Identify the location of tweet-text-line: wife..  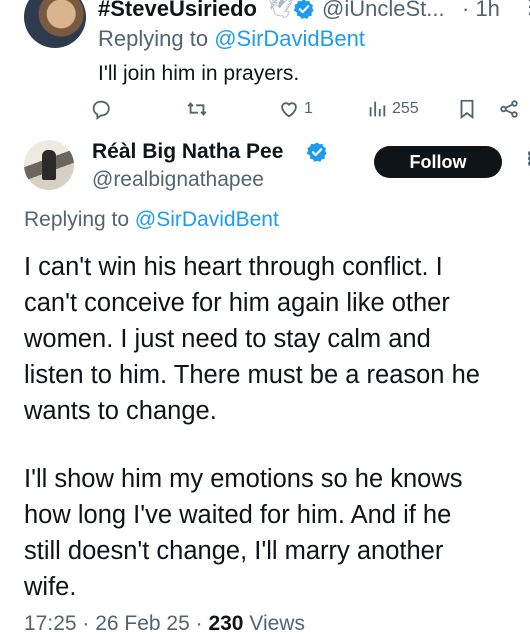
(50, 587).